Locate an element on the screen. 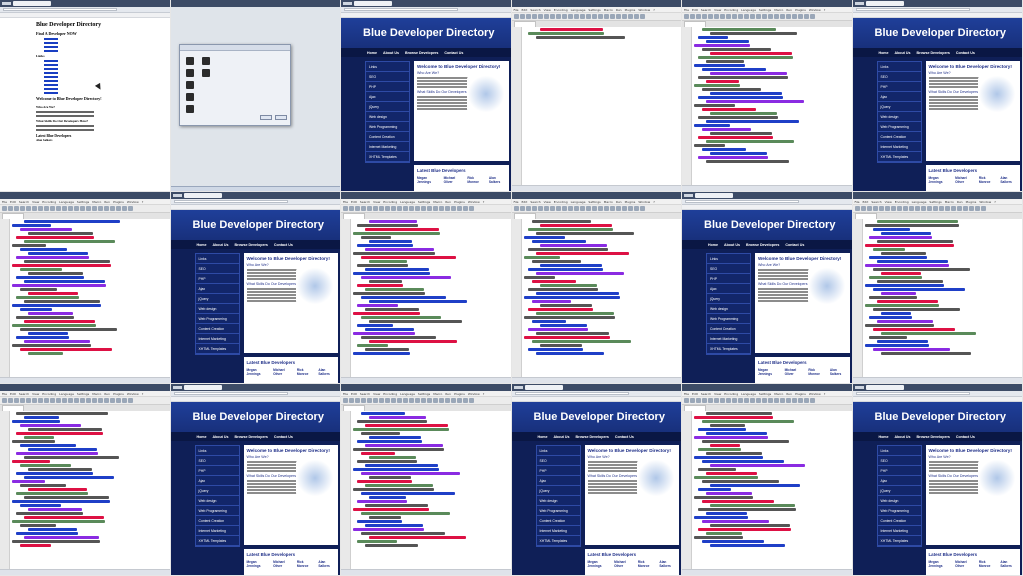 The image size is (1023, 576). sidebar-link: Web Programming is located at coordinates (728, 319).